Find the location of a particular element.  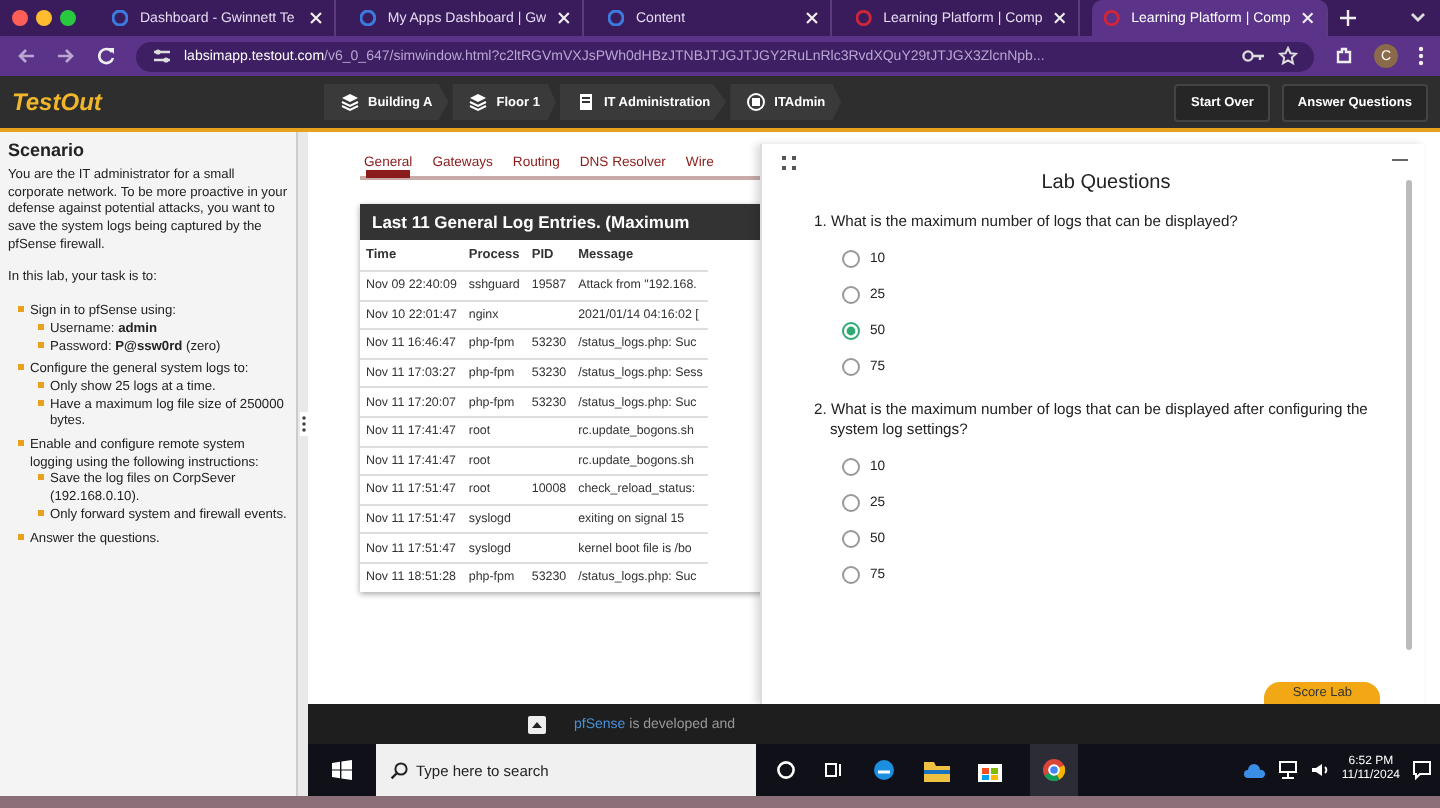

network-icon is located at coordinates (1287, 770).